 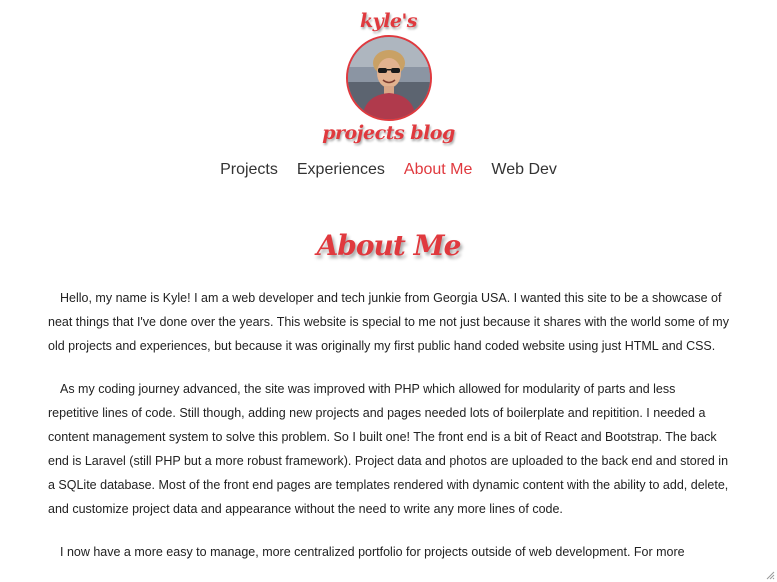 What do you see at coordinates (770, 575) in the screenshot?
I see `resize-grip-icon` at bounding box center [770, 575].